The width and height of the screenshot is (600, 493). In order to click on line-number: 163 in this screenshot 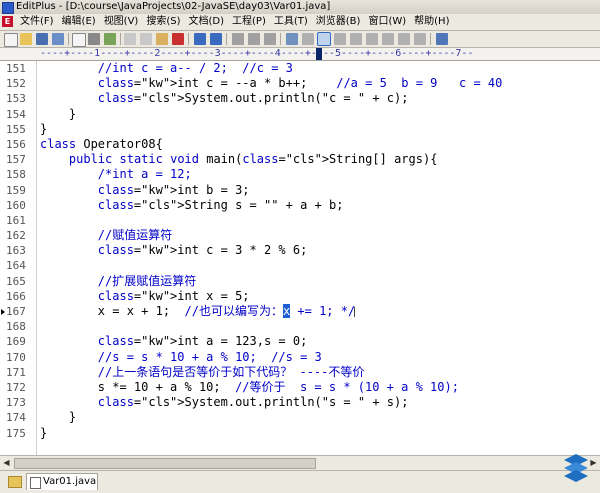, I will do `click(16, 251)`.